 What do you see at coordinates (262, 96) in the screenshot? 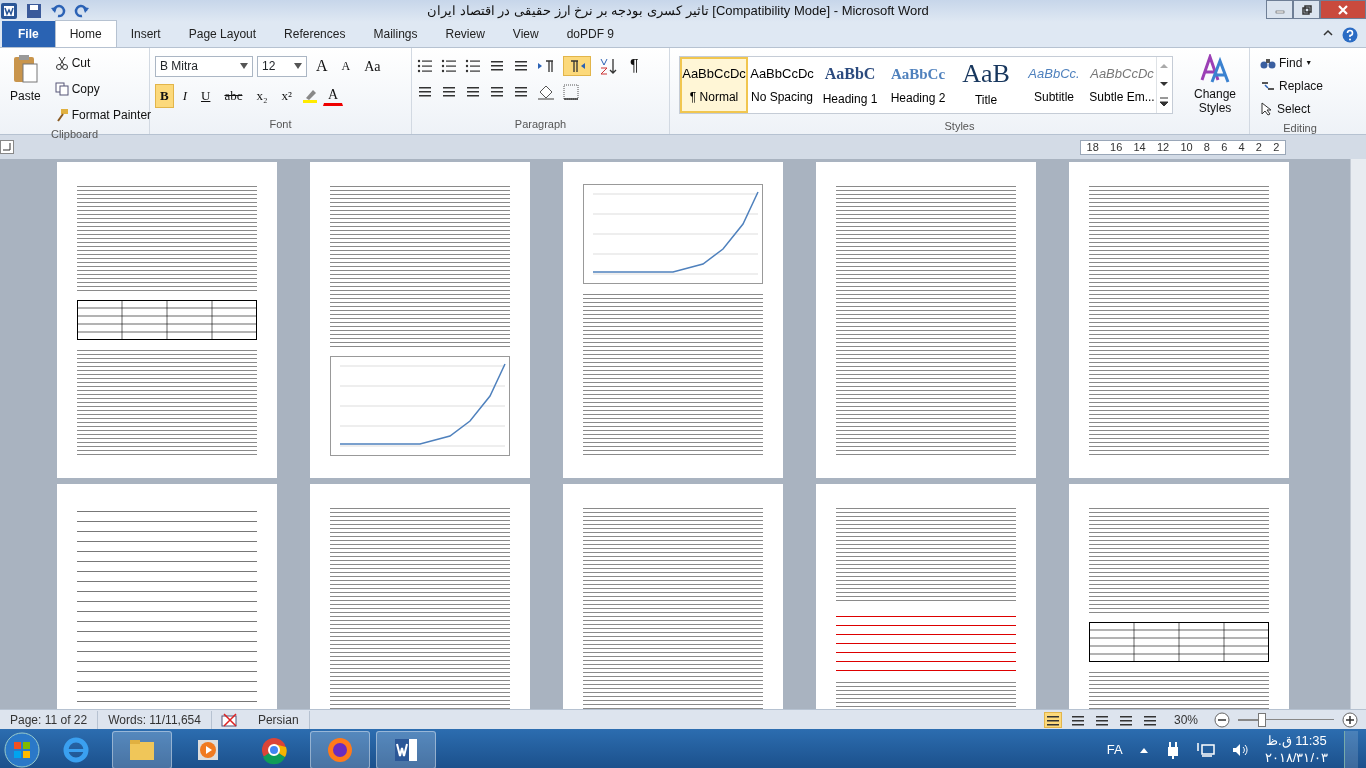
I see `subscript-button: x₂` at bounding box center [262, 96].